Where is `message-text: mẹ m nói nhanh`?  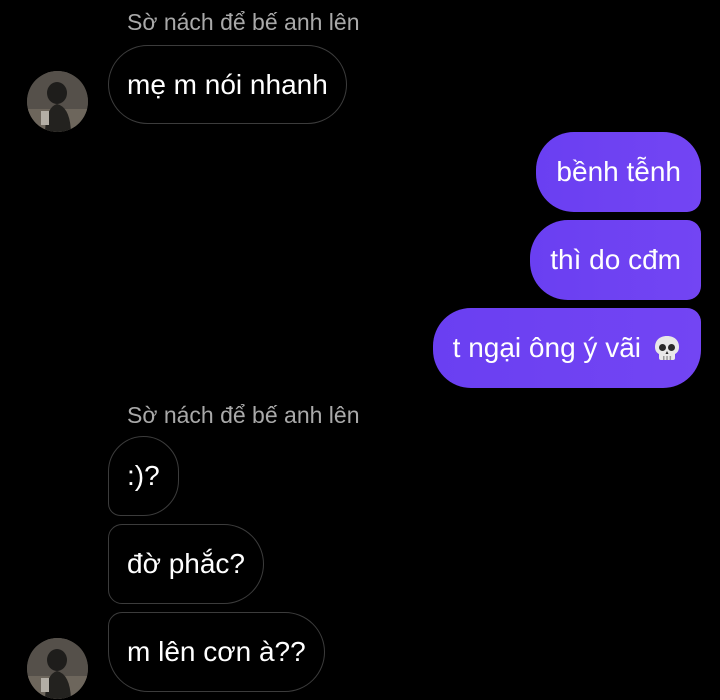
message-text: mẹ m nói nhanh is located at coordinates (227, 84).